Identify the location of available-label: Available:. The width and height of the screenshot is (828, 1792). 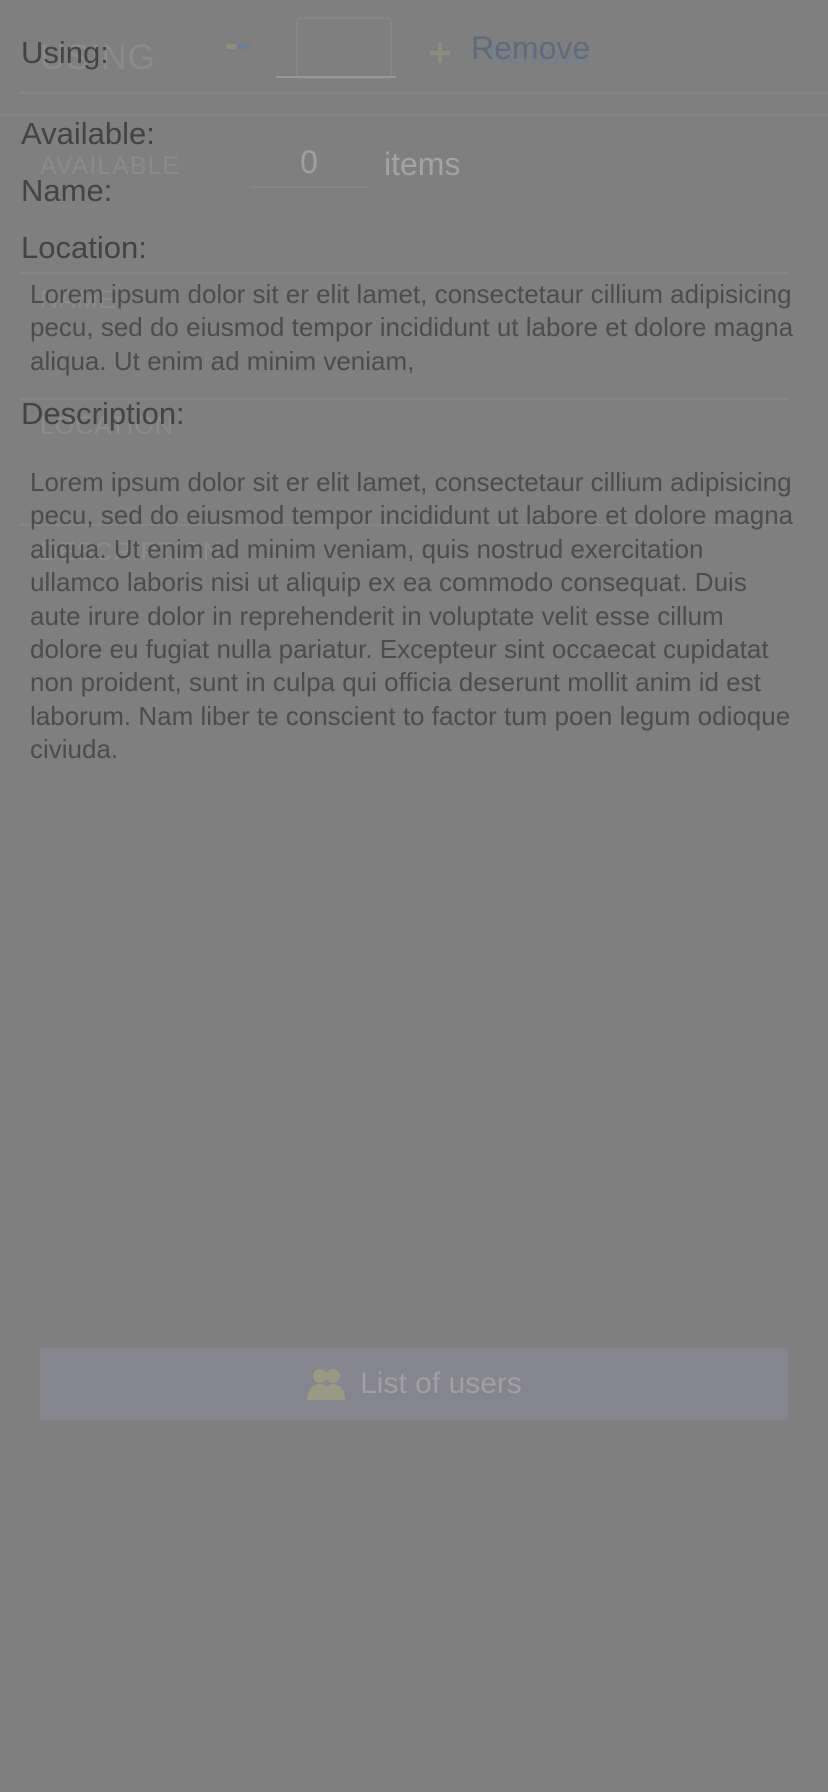
(88, 133).